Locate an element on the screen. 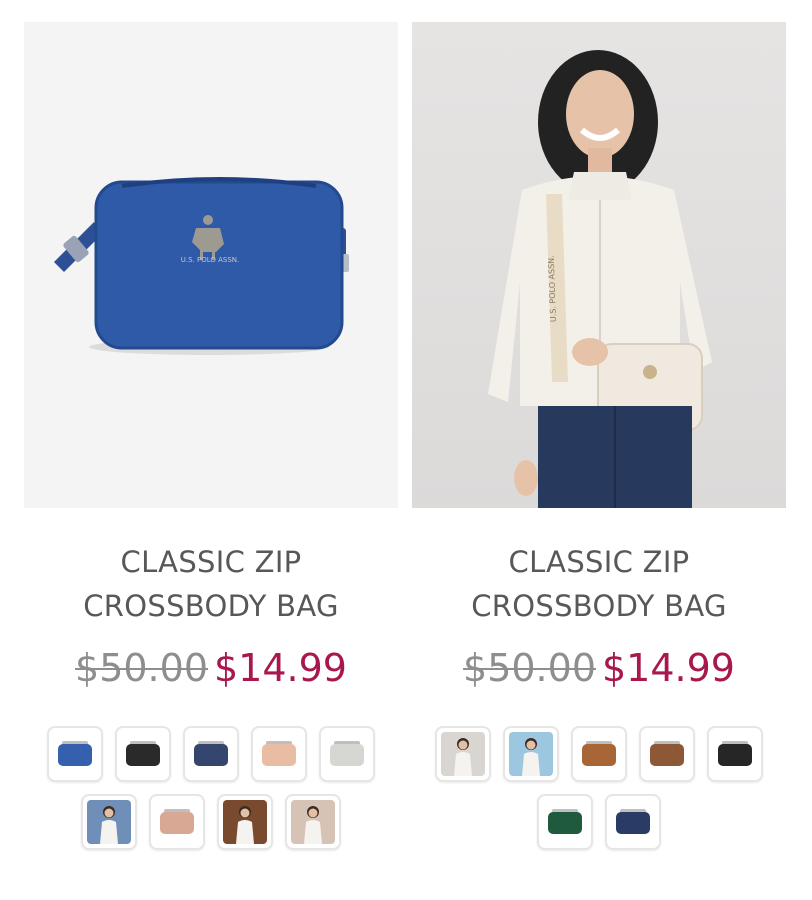  swatch-model-cream is located at coordinates (463, 754).